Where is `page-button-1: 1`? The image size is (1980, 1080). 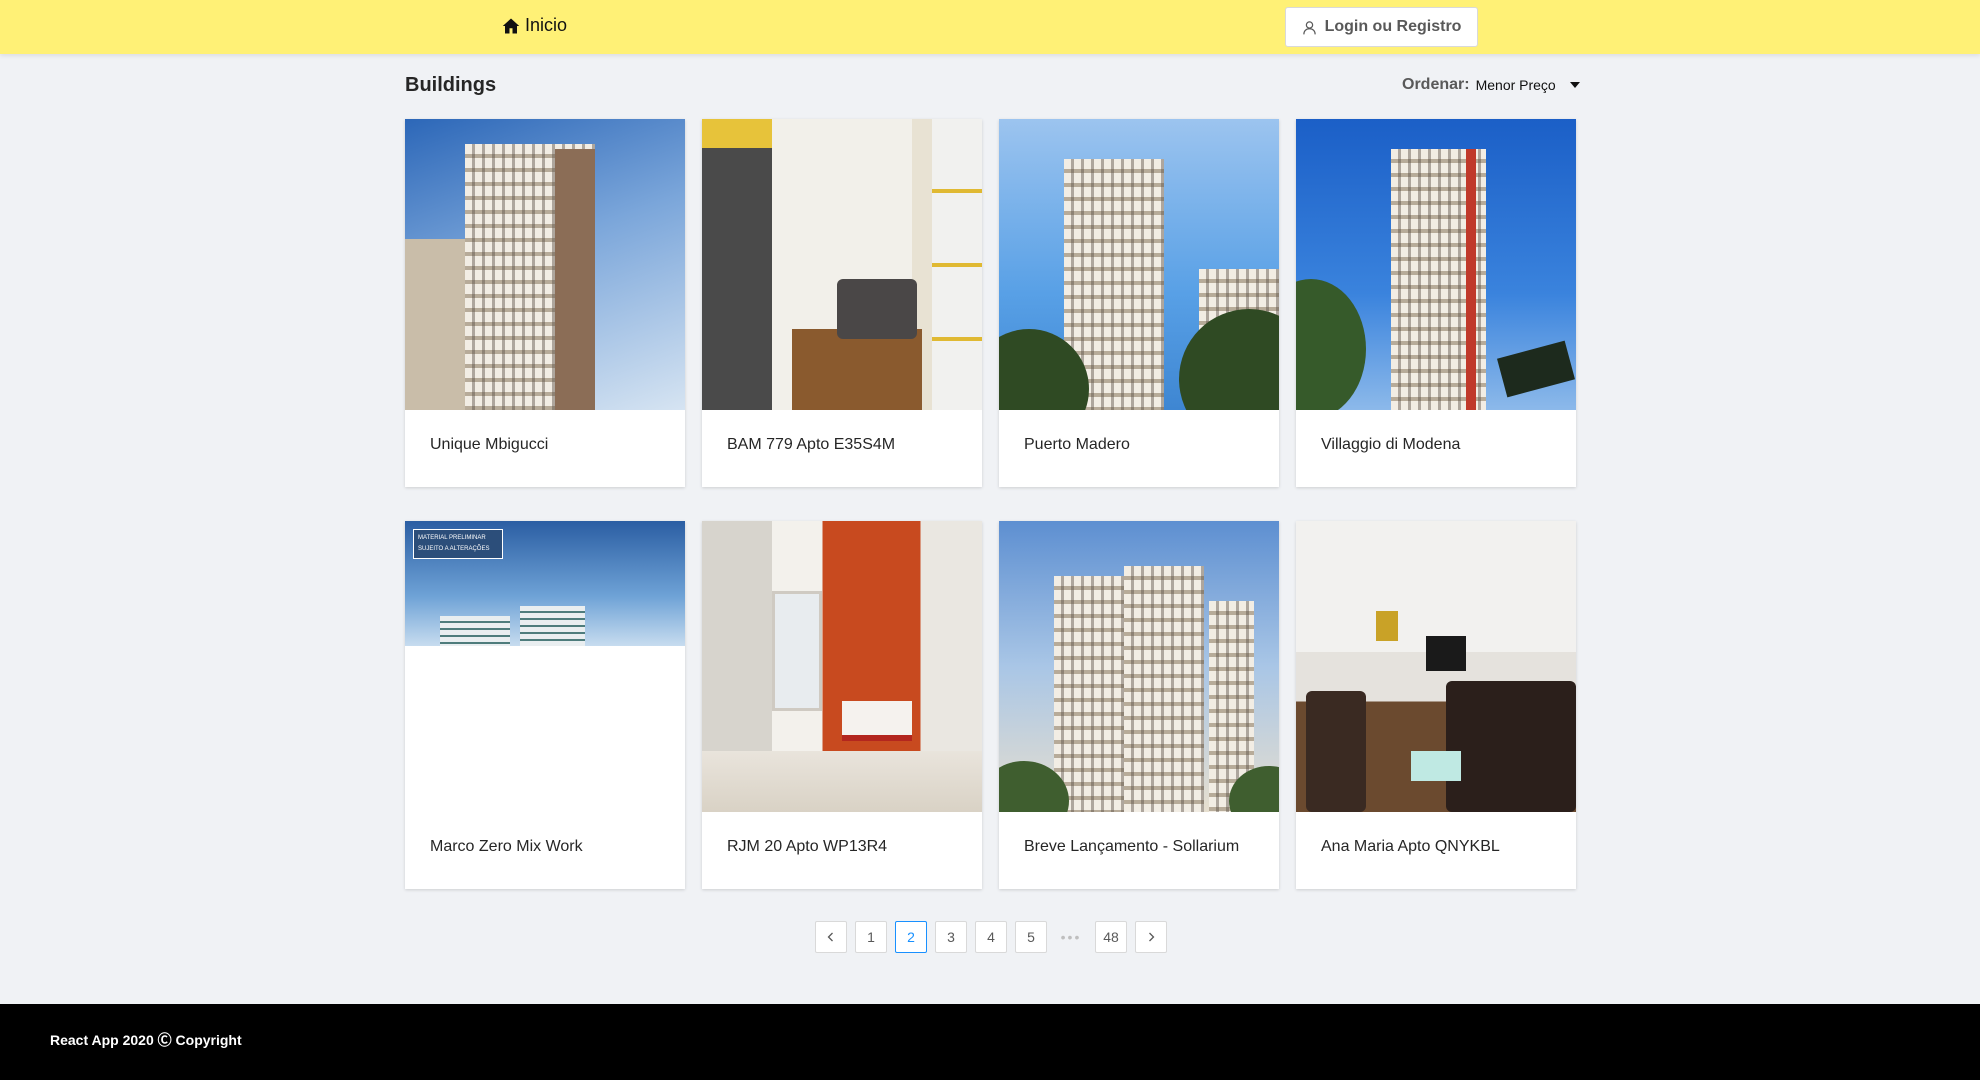
page-button-1: 1 is located at coordinates (871, 937).